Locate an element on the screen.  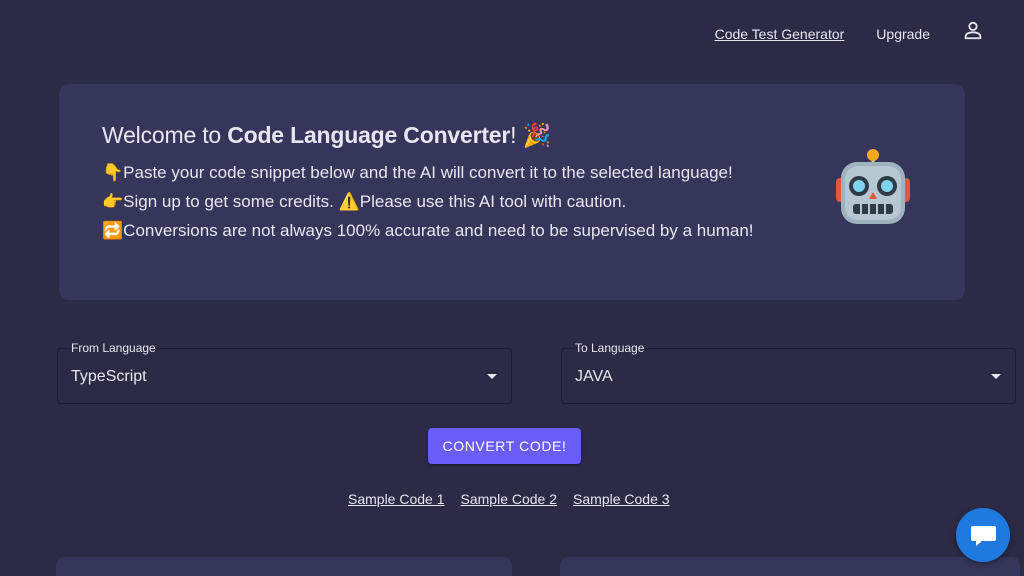
chat-button is located at coordinates (983, 535).